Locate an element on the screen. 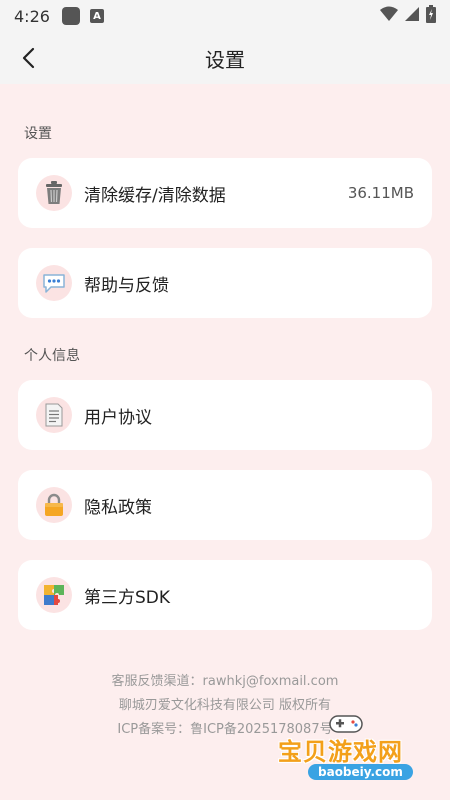 The image size is (450, 800). section-label-settings: 设置 is located at coordinates (38, 134).